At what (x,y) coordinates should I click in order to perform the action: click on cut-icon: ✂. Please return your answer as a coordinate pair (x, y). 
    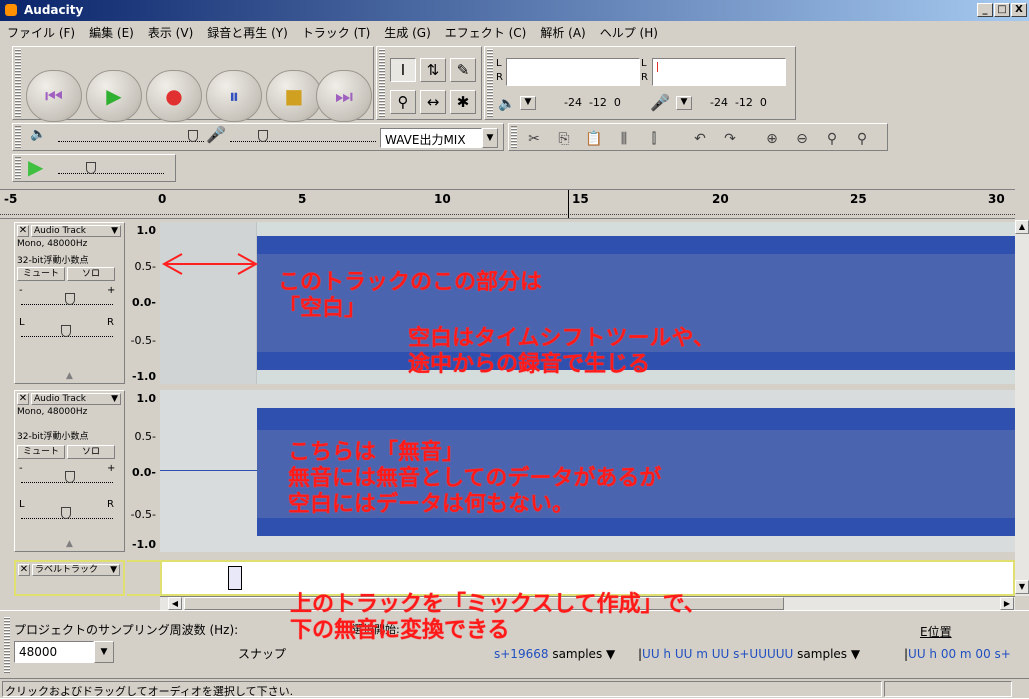
    Looking at the image, I should click on (534, 139).